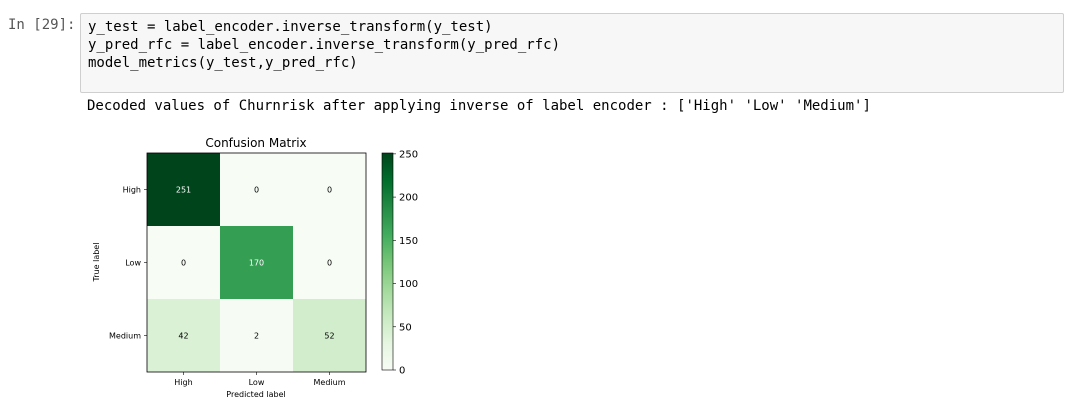 This screenshot has height=417, width=1075. What do you see at coordinates (408, 154) in the screenshot?
I see `colorbar-tick-label: 250` at bounding box center [408, 154].